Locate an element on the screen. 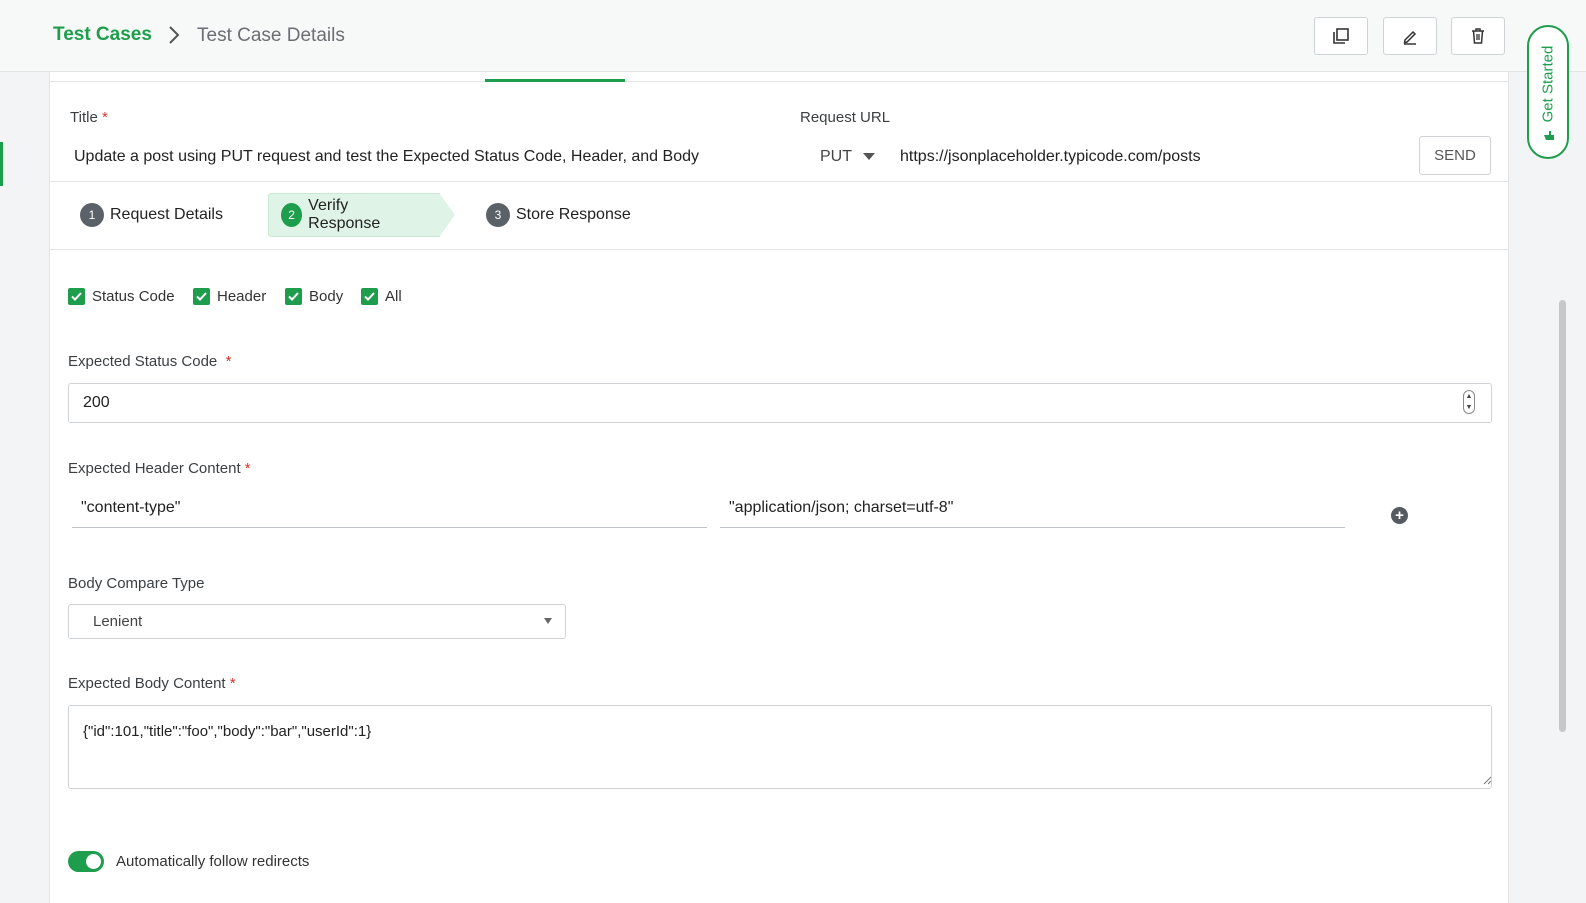  header-key-value: "content-type" is located at coordinates (131, 507).